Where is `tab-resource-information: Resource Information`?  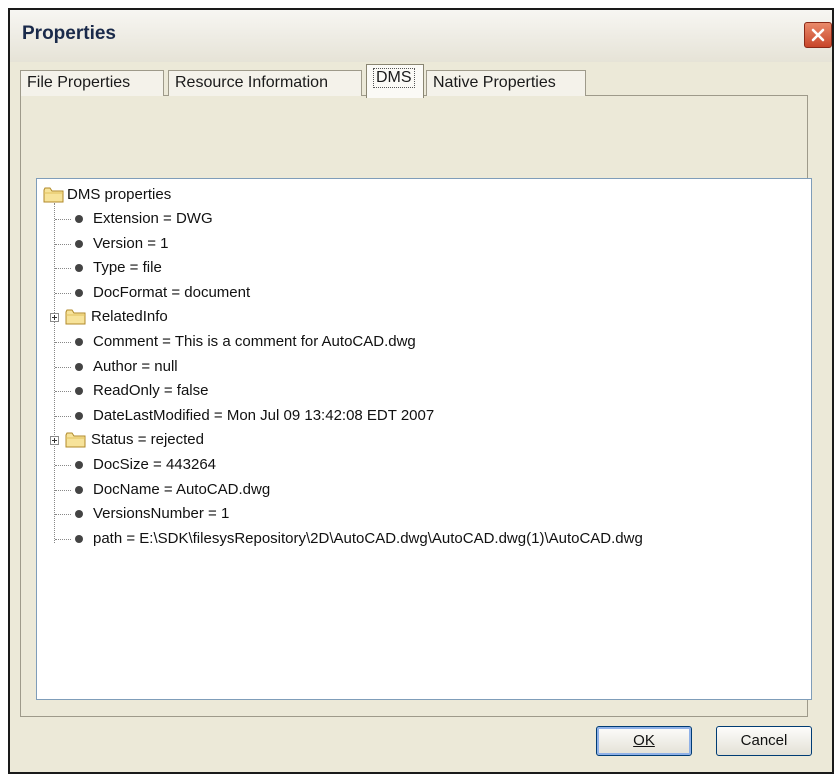
tab-resource-information: Resource Information is located at coordinates (265, 83).